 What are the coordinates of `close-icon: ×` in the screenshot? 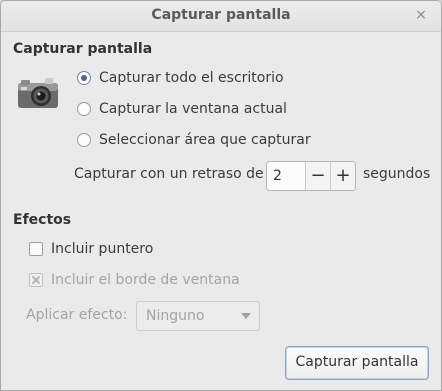 It's located at (421, 15).